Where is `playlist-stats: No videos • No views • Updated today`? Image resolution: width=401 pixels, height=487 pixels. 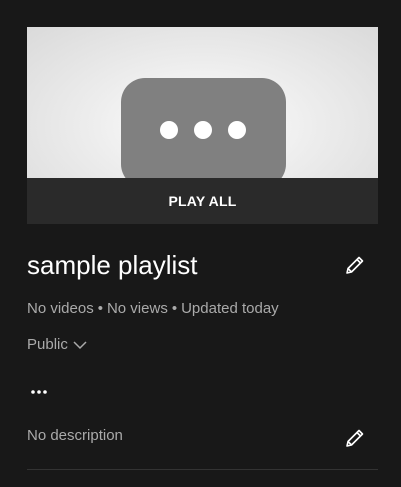
playlist-stats: No videos • No views • Updated today is located at coordinates (153, 309).